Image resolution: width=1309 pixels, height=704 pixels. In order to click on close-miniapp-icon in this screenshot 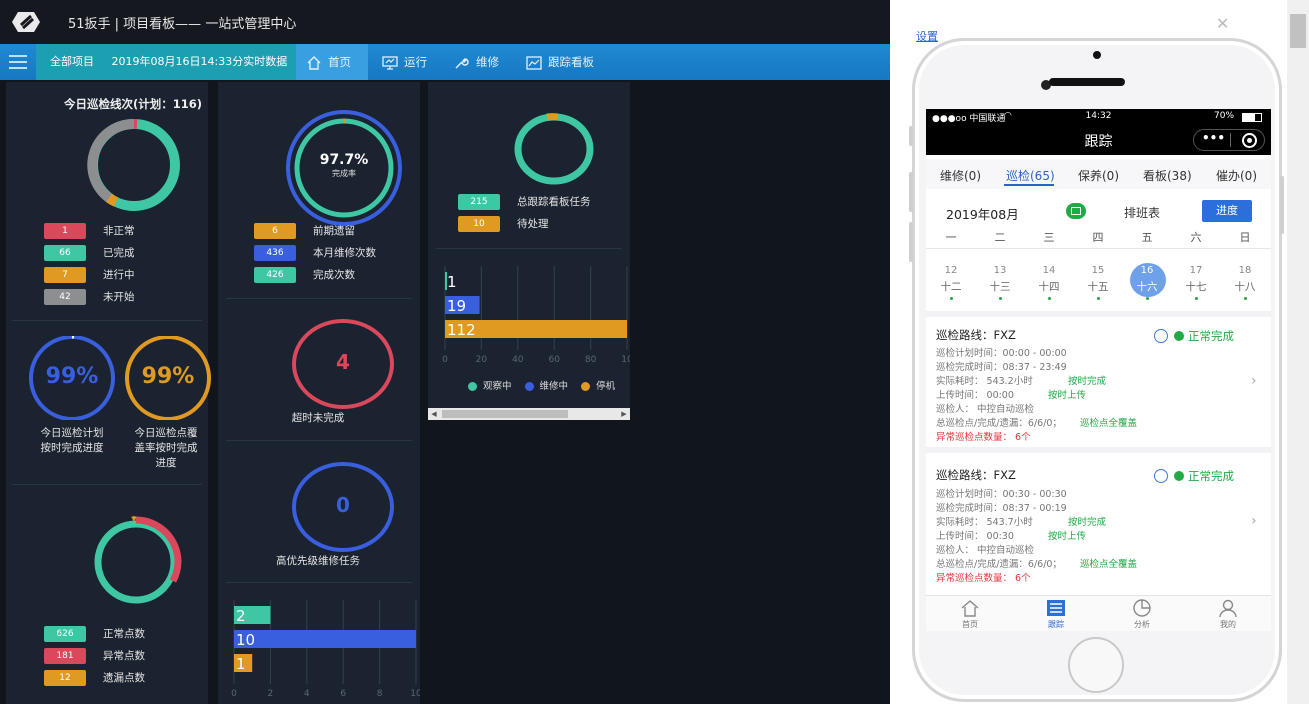, I will do `click(1249, 140)`.